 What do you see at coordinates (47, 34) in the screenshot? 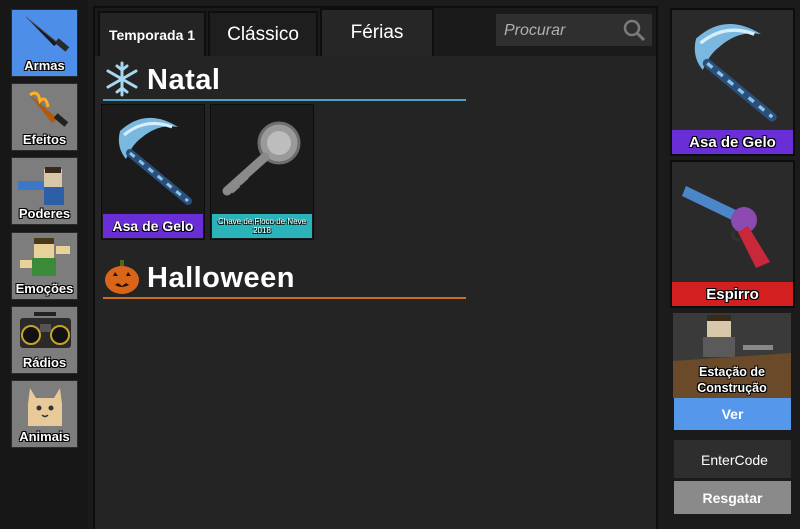
I see `knife-icon` at bounding box center [47, 34].